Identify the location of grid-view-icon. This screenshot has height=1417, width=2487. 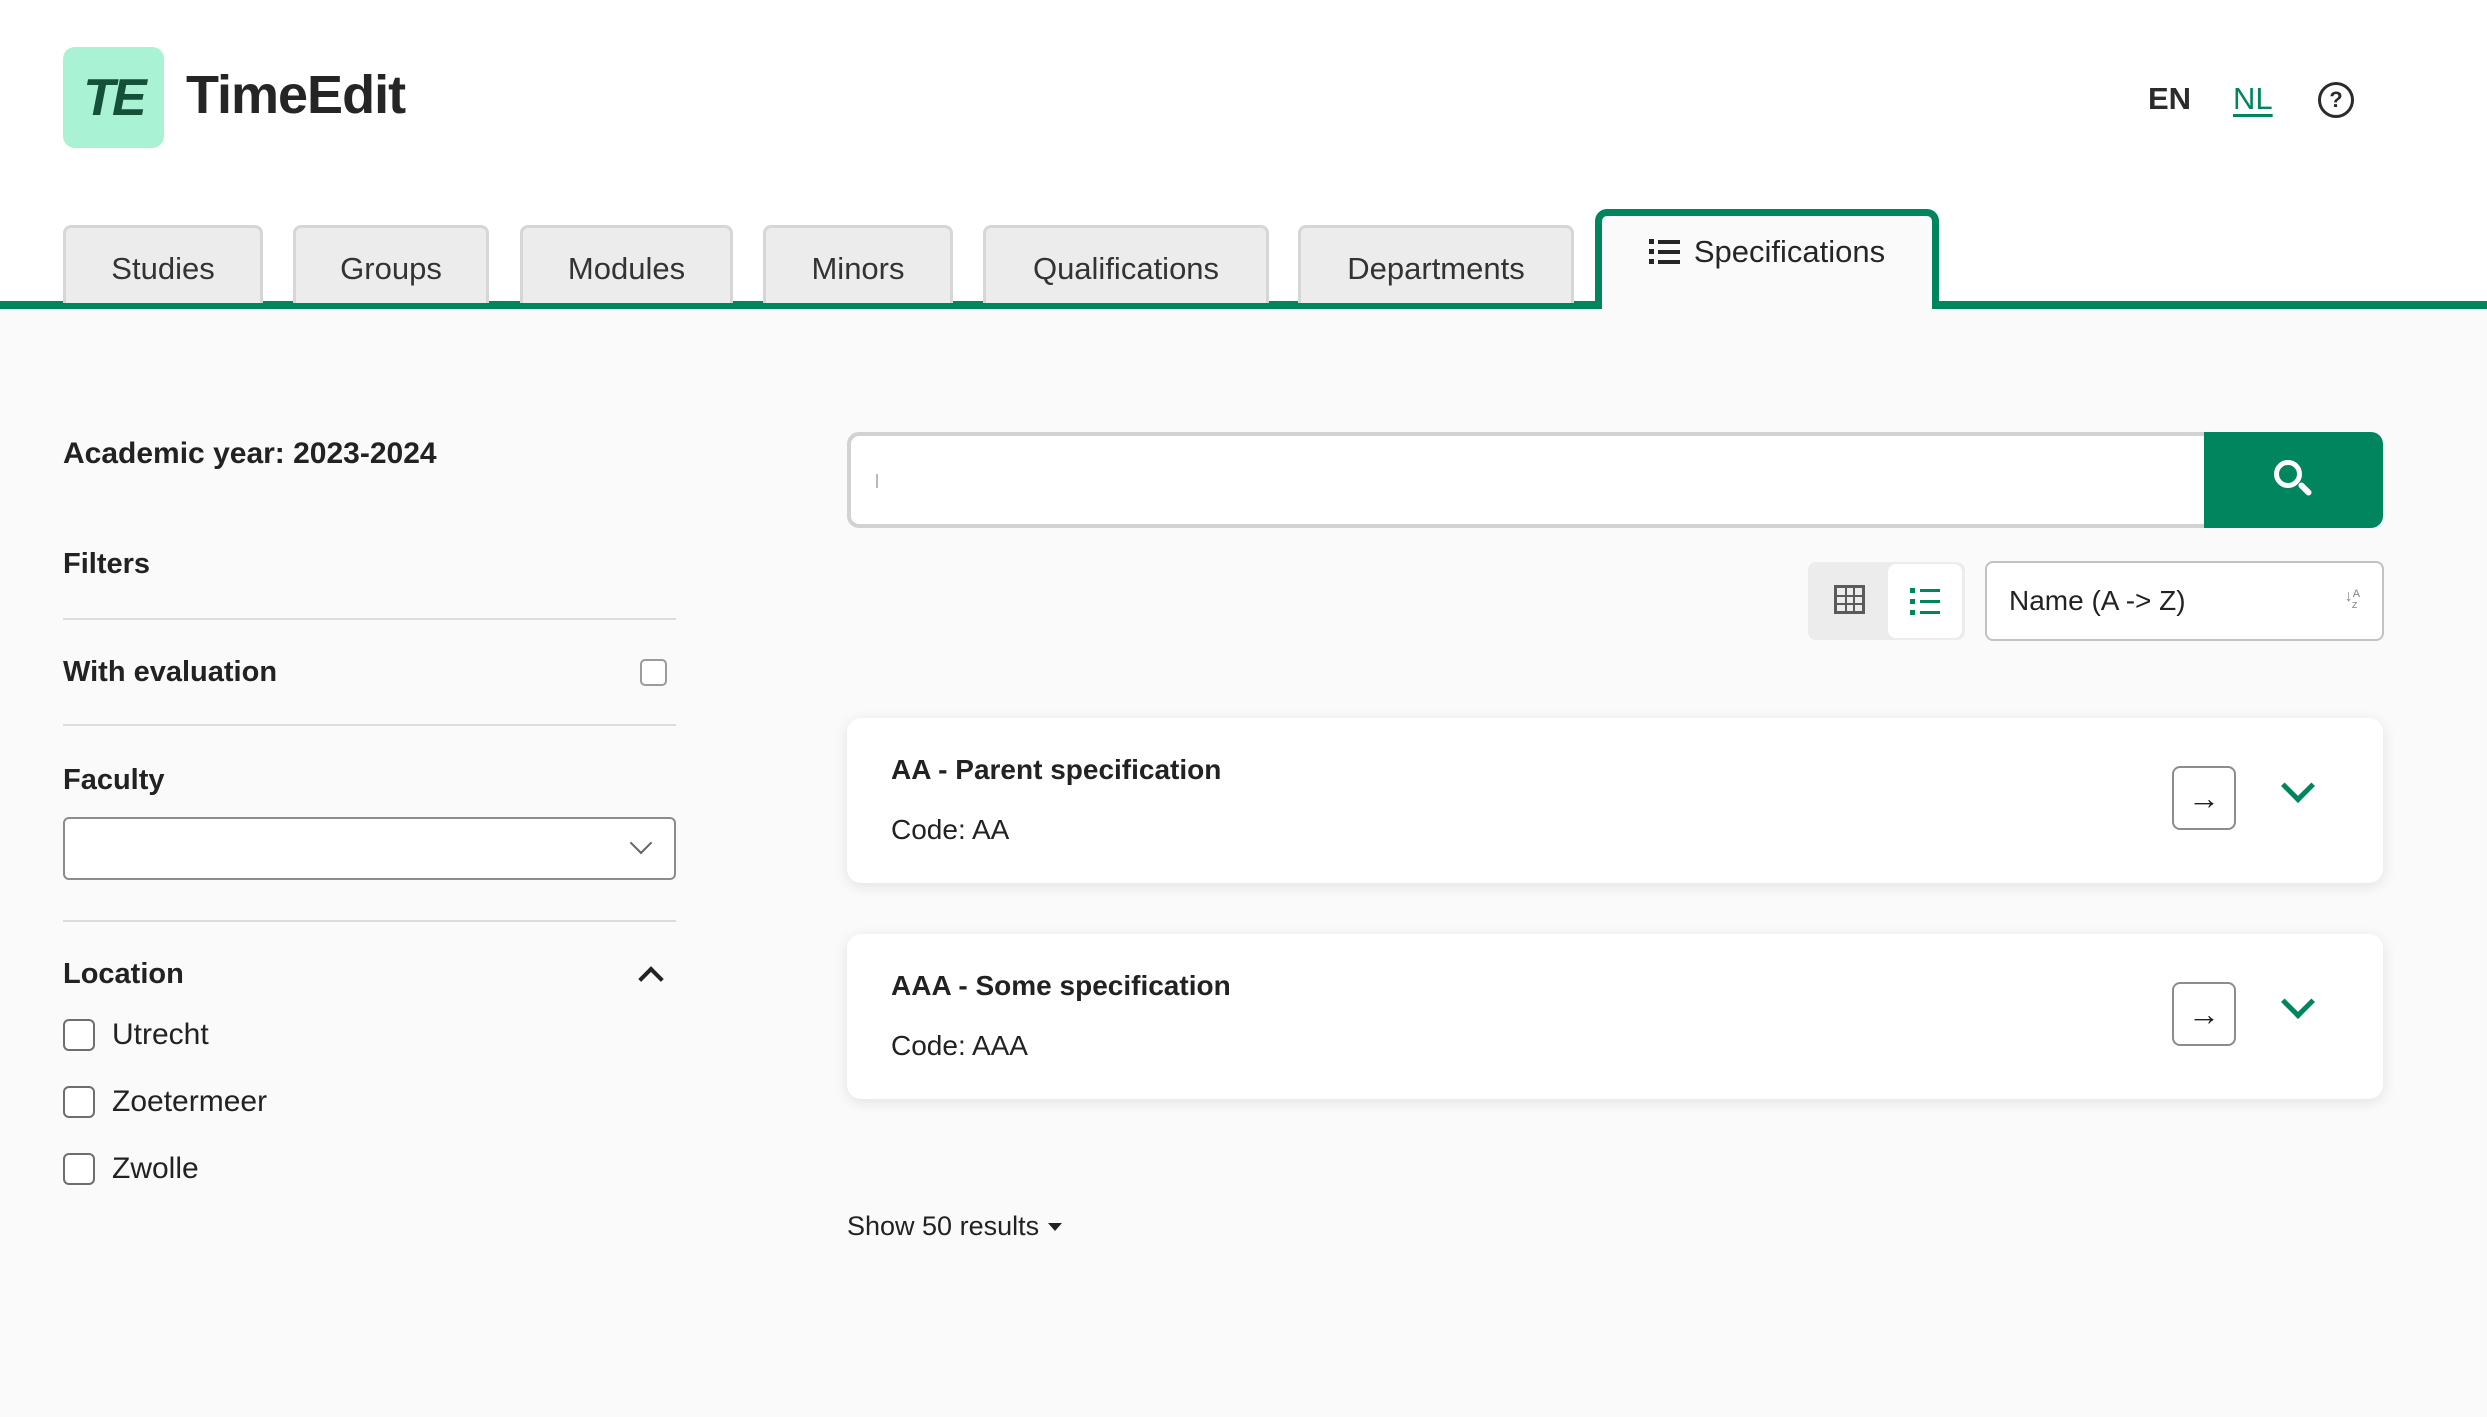
(1849, 599).